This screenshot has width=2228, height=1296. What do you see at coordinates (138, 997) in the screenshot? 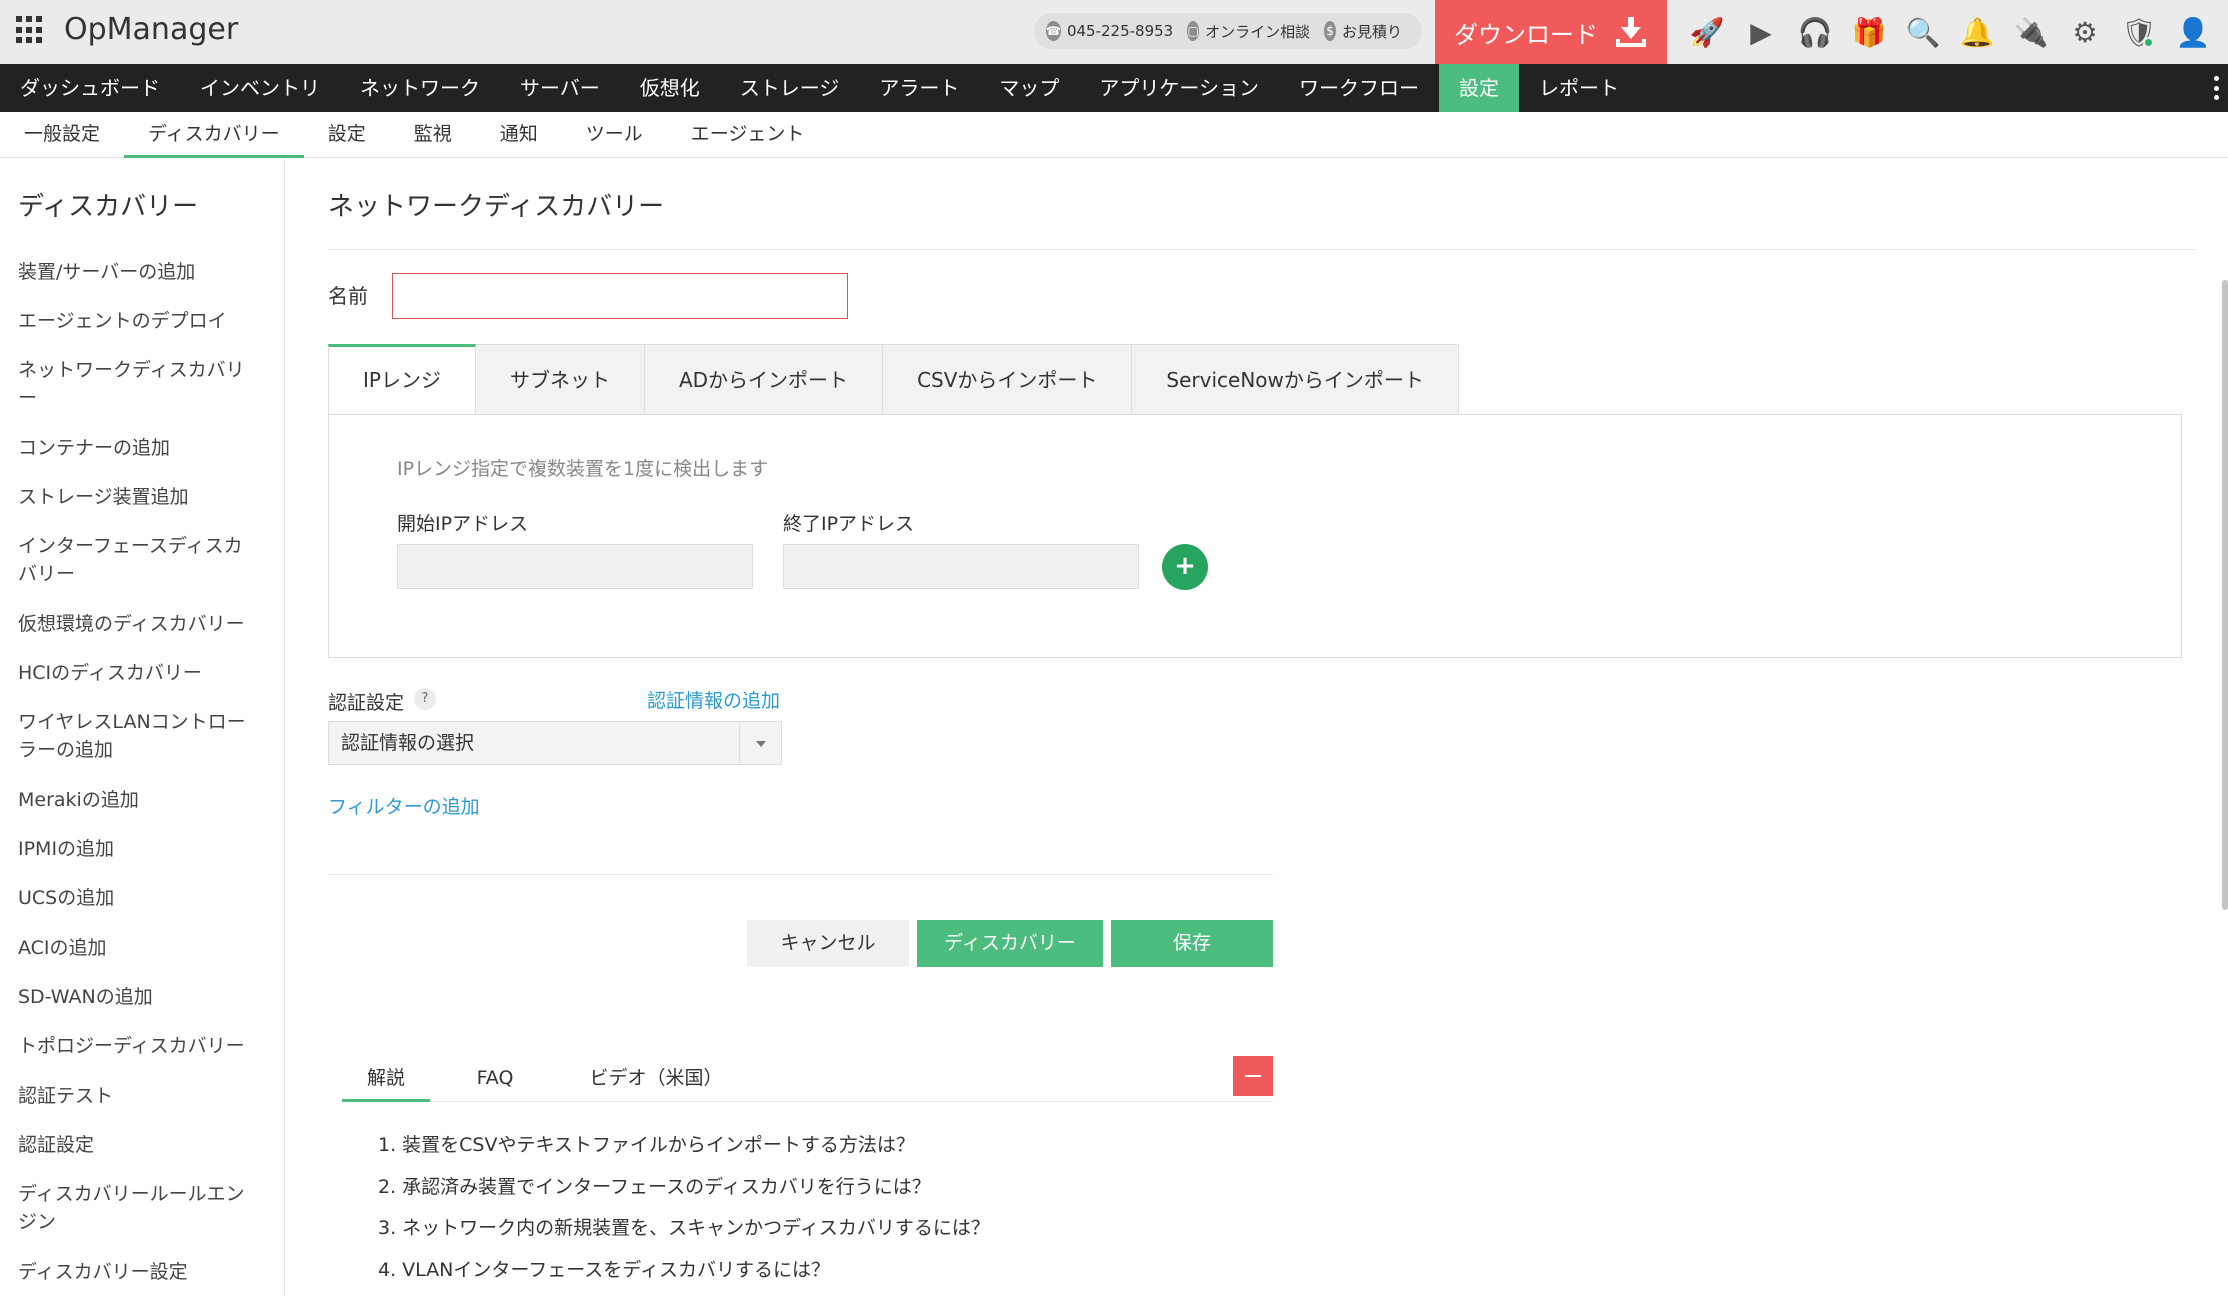
I see `sidebar-item-add-sdwan: SD-WANの追加` at bounding box center [138, 997].